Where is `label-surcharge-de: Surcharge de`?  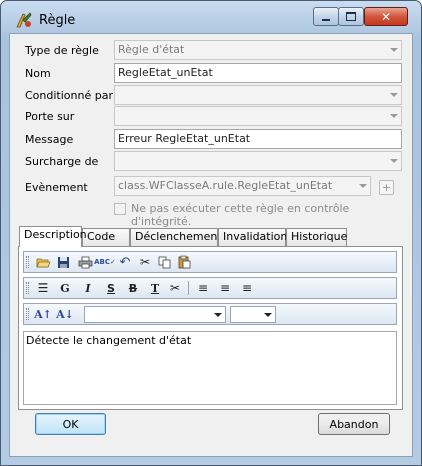
label-surcharge-de: Surcharge de is located at coordinates (62, 161).